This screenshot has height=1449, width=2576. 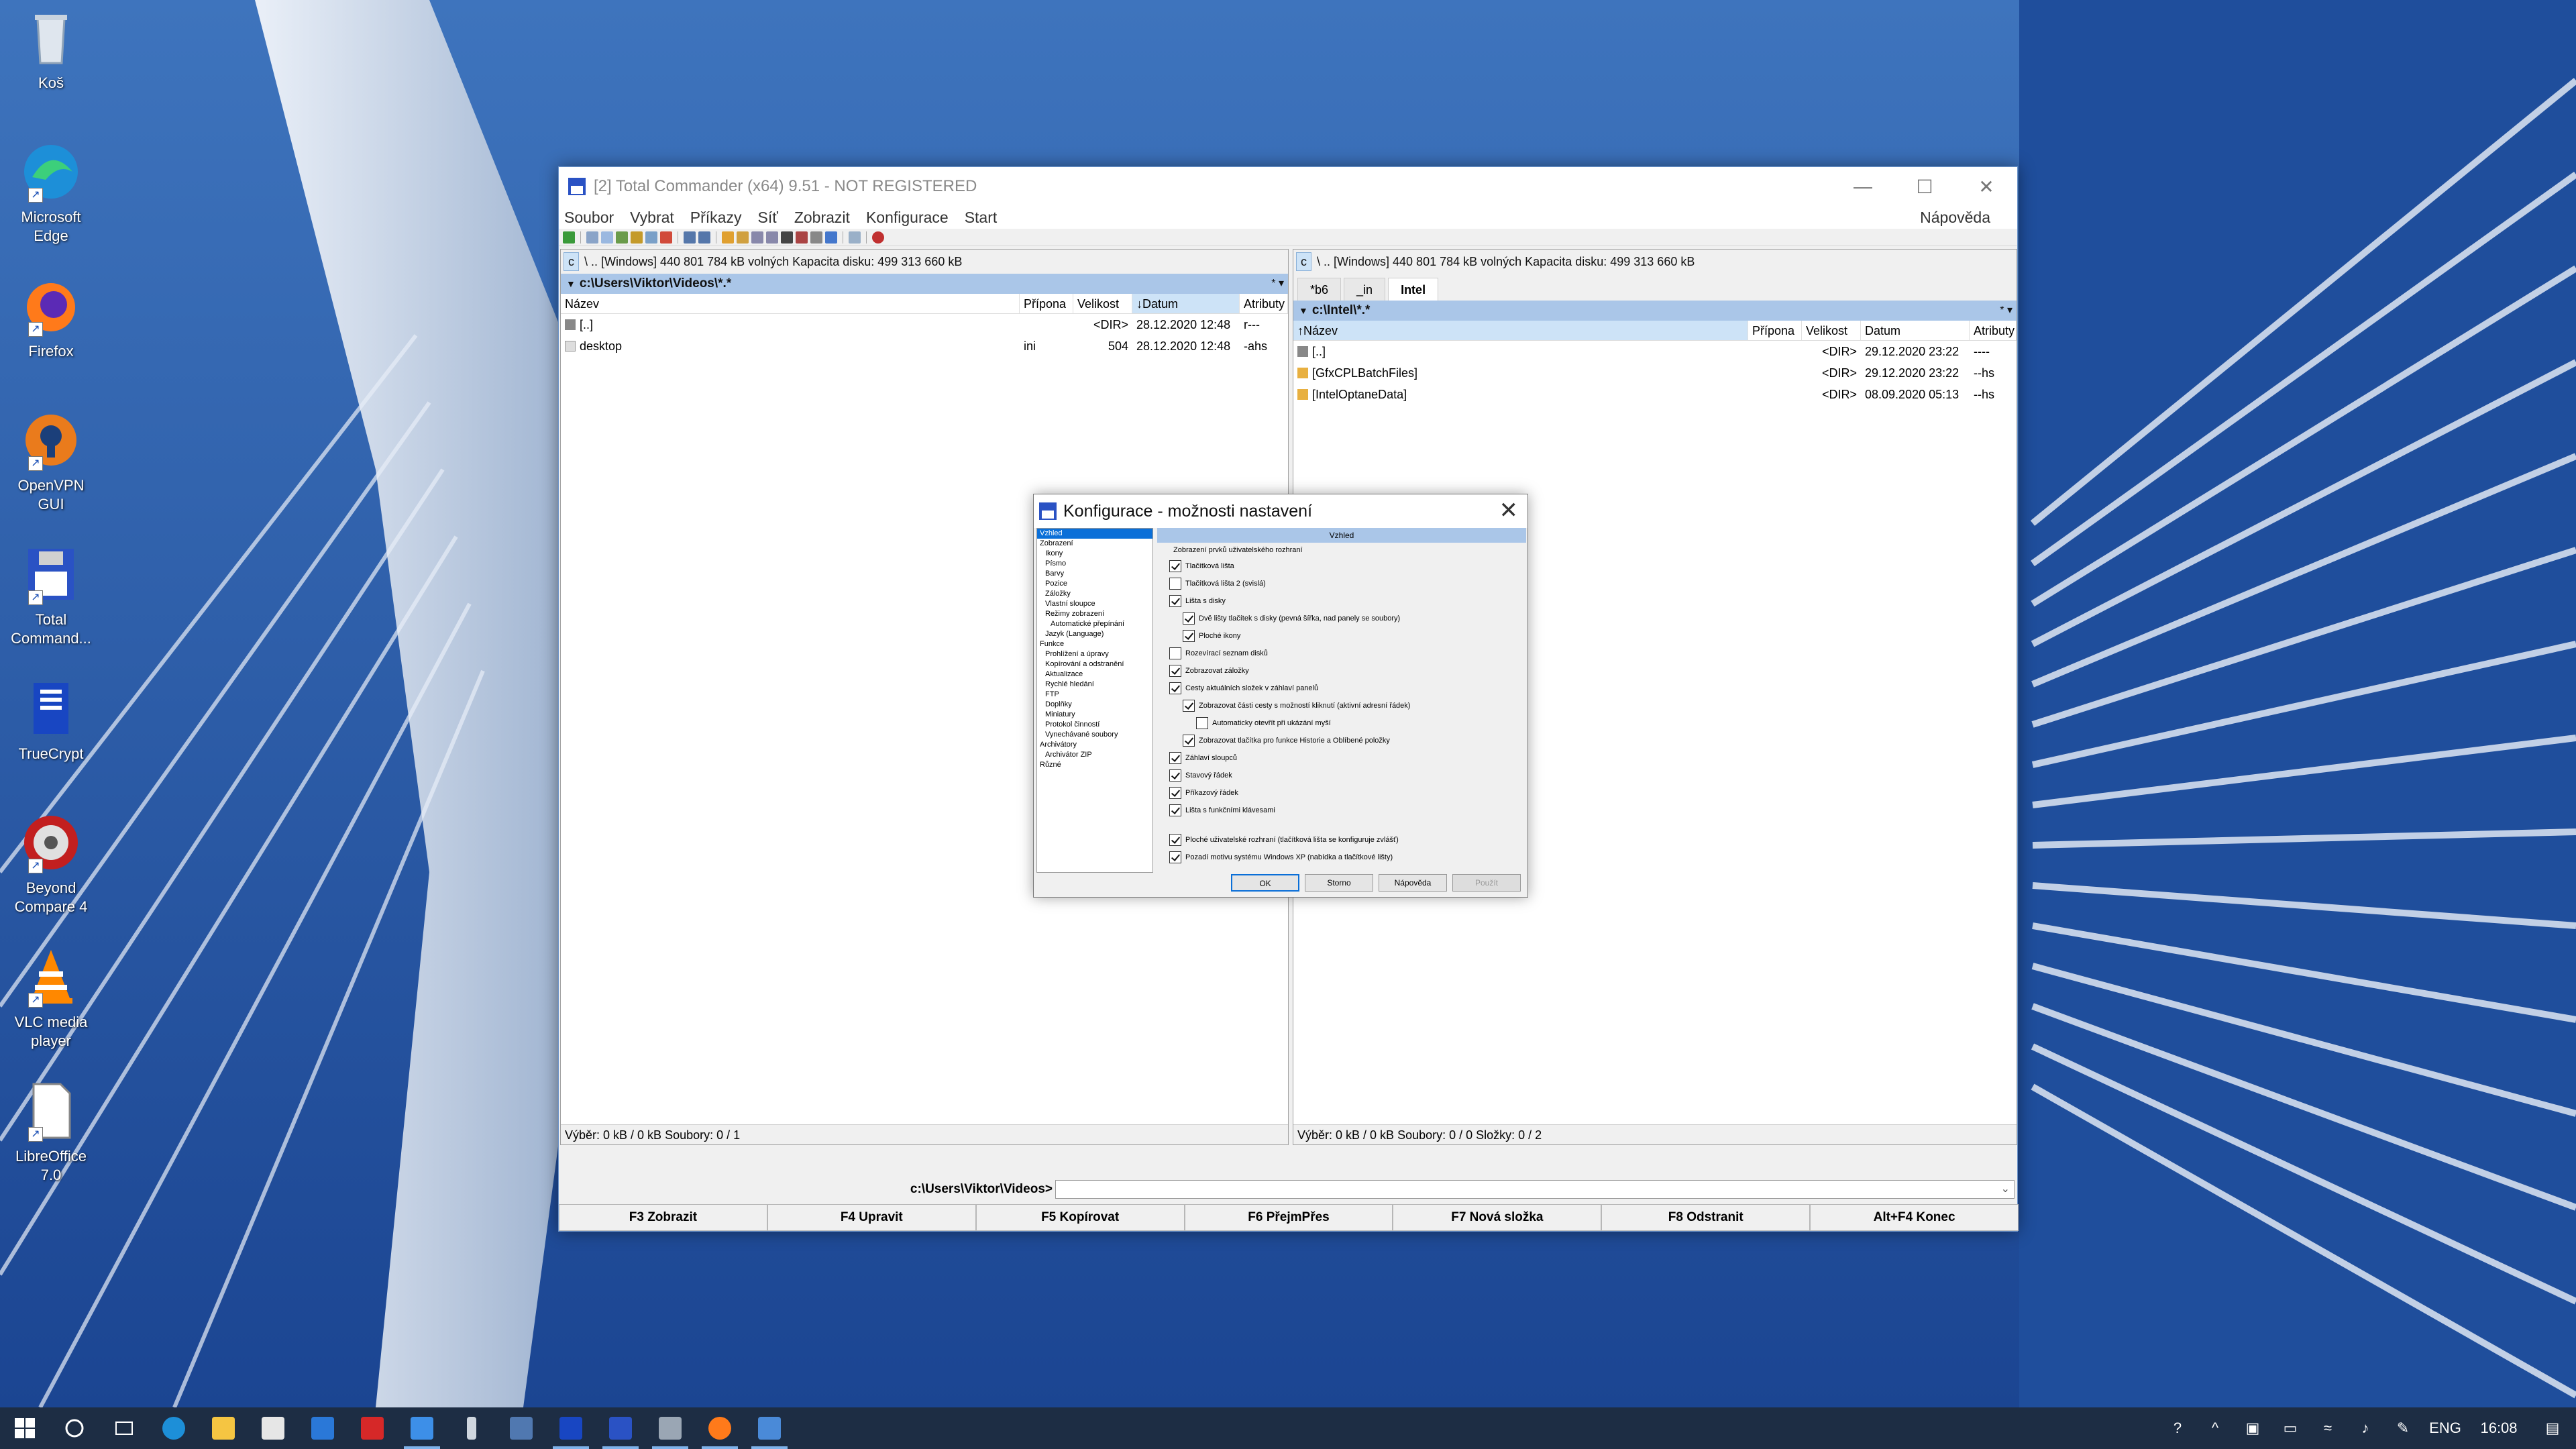 What do you see at coordinates (1094, 574) in the screenshot?
I see `tree-item: Barvy` at bounding box center [1094, 574].